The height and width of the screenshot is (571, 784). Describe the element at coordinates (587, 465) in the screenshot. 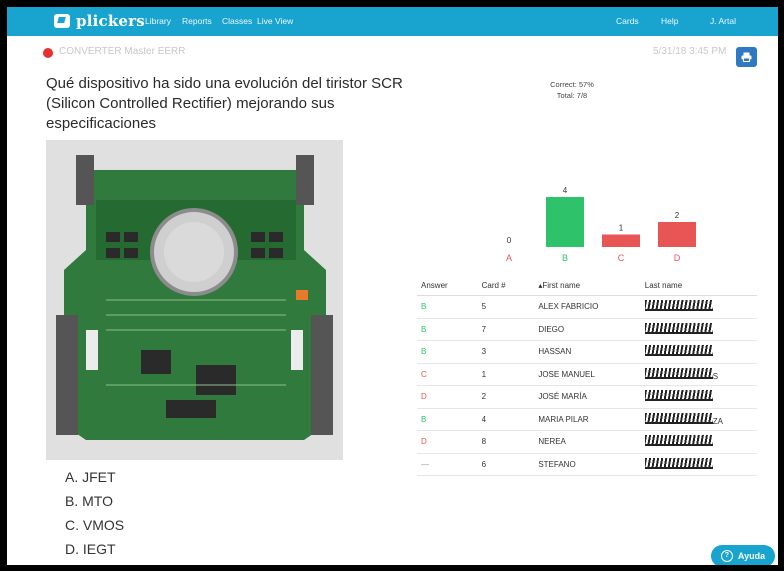

I see `table-row: — 6 STEFANO` at that location.